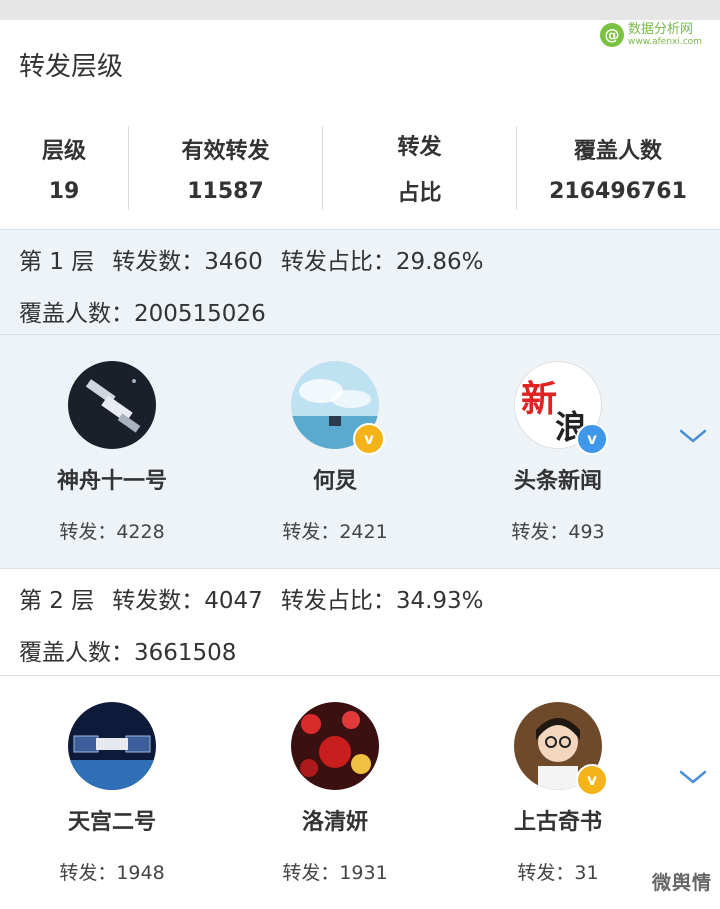 Image resolution: width=720 pixels, height=909 pixels. I want to click on stat-levels: 层级 19, so click(64, 168).